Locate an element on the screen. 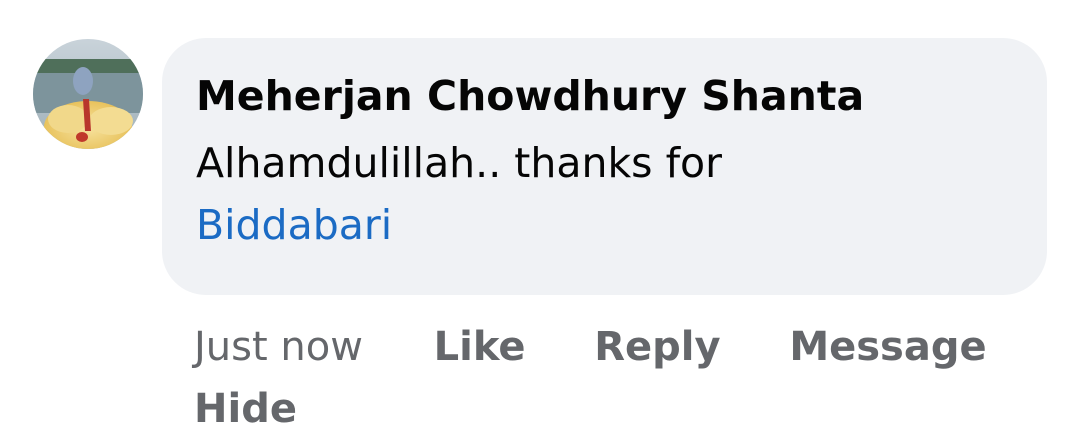  avatar is located at coordinates (88, 94).